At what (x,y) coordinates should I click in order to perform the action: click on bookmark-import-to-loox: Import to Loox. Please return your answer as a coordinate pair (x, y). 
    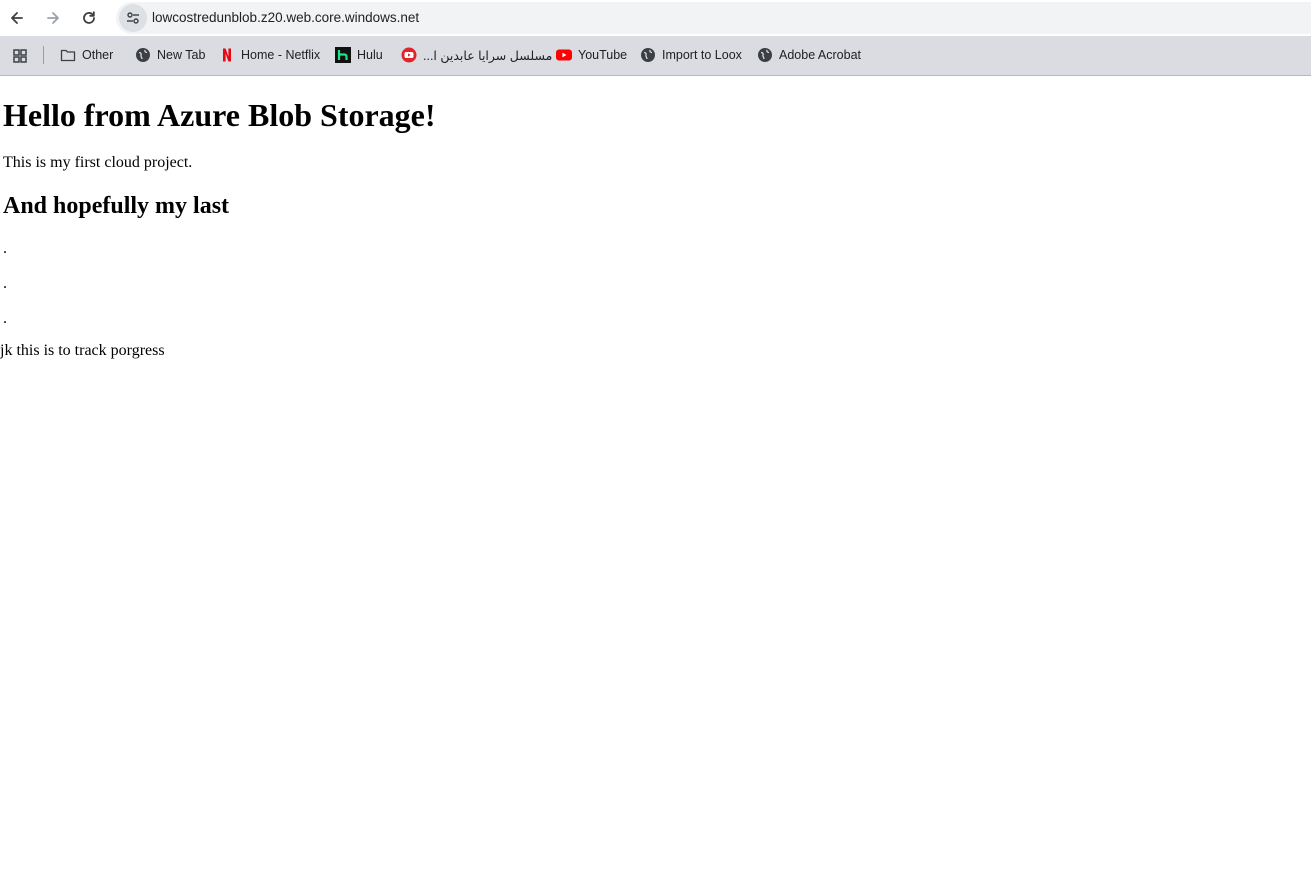
    Looking at the image, I should click on (691, 55).